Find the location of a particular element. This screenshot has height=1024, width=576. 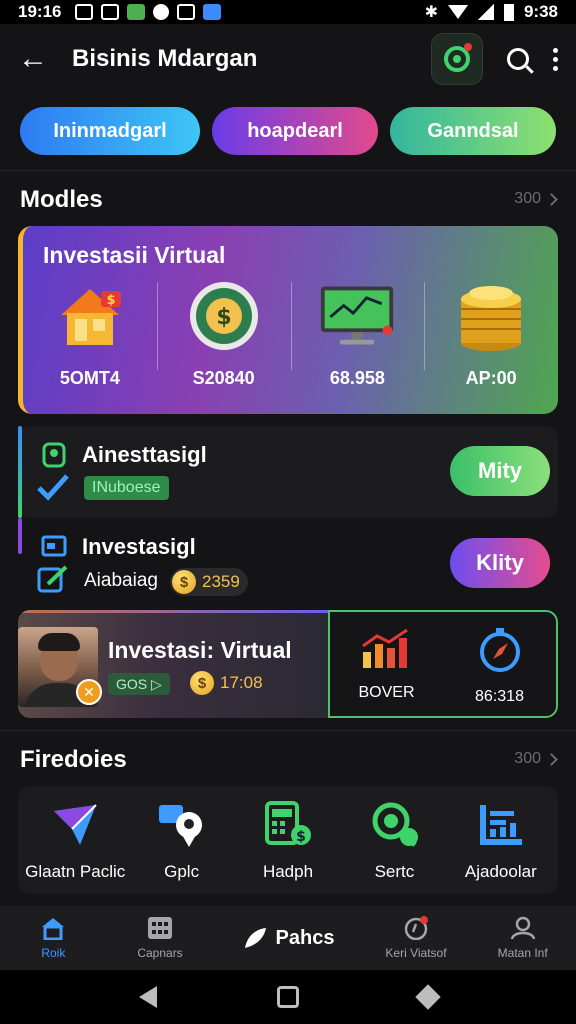

leaf-icon is located at coordinates (255, 938).